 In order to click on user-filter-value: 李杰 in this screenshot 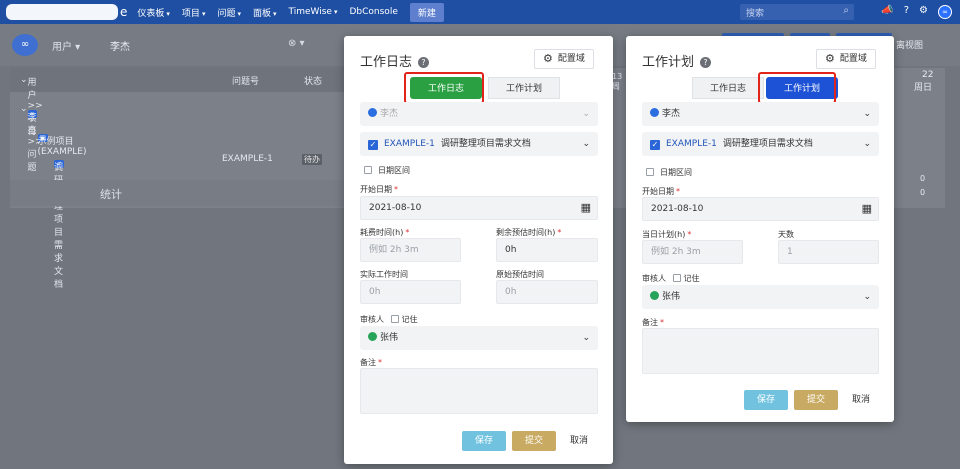, I will do `click(120, 45)`.